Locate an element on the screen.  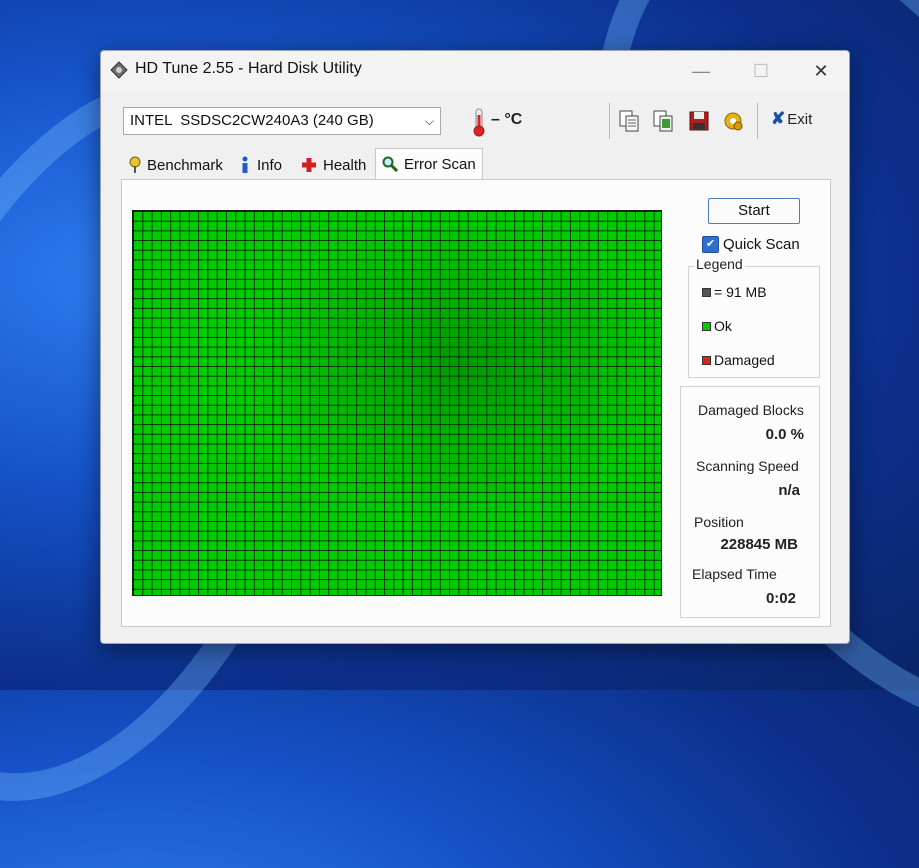
drive-select-value: INTEL SSDSC2CW240A3 (240 GB) is located at coordinates (252, 120).